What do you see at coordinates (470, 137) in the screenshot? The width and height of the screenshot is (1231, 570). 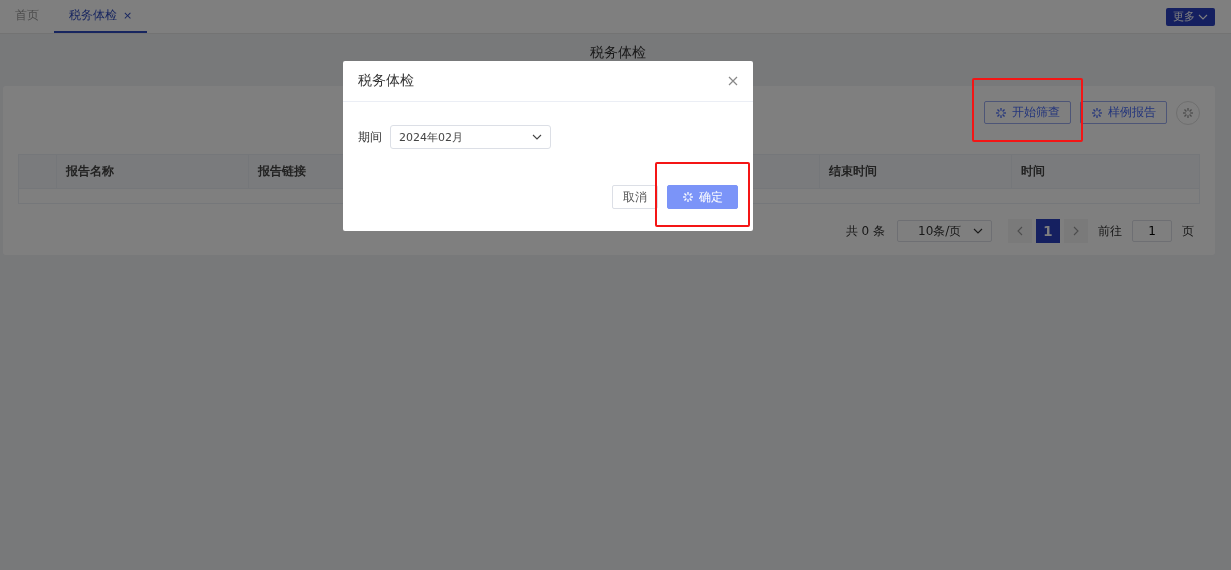 I see `period-select: 2024年02月` at bounding box center [470, 137].